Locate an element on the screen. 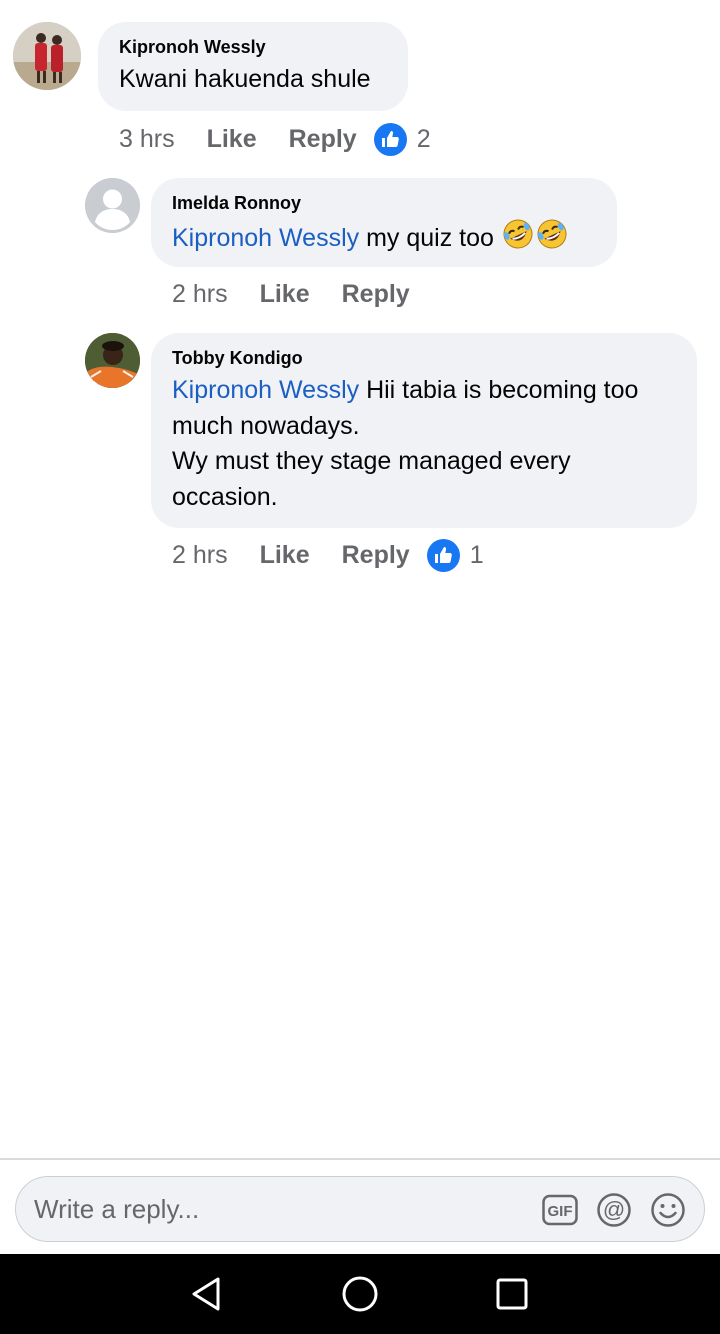 This screenshot has height=1334, width=720. comment-text-line: occasion. is located at coordinates (225, 496).